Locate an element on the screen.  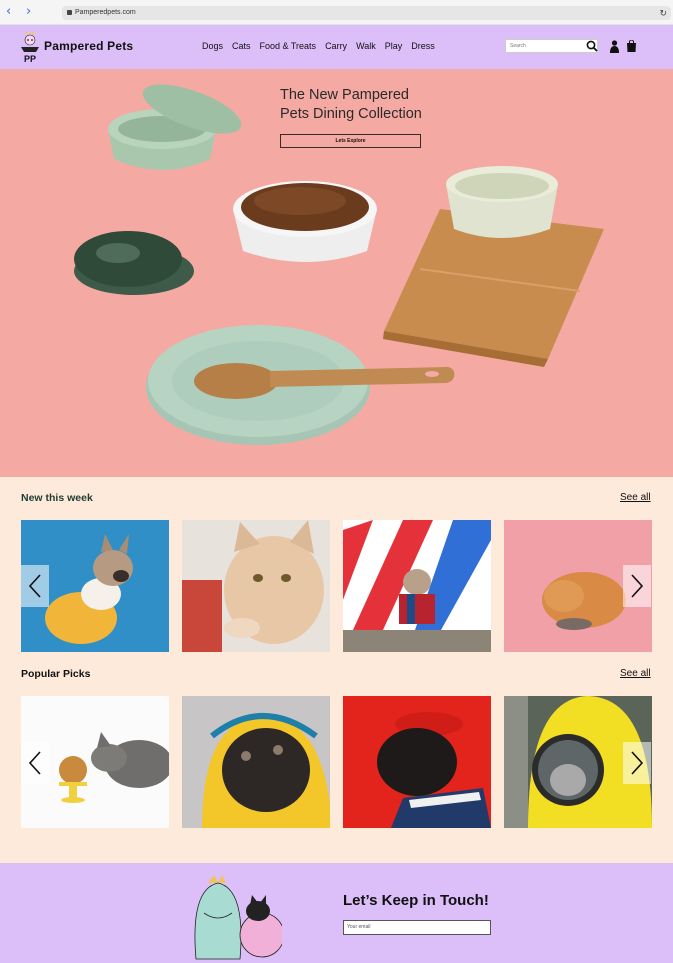
forward-icon: › is located at coordinates (28, 11).